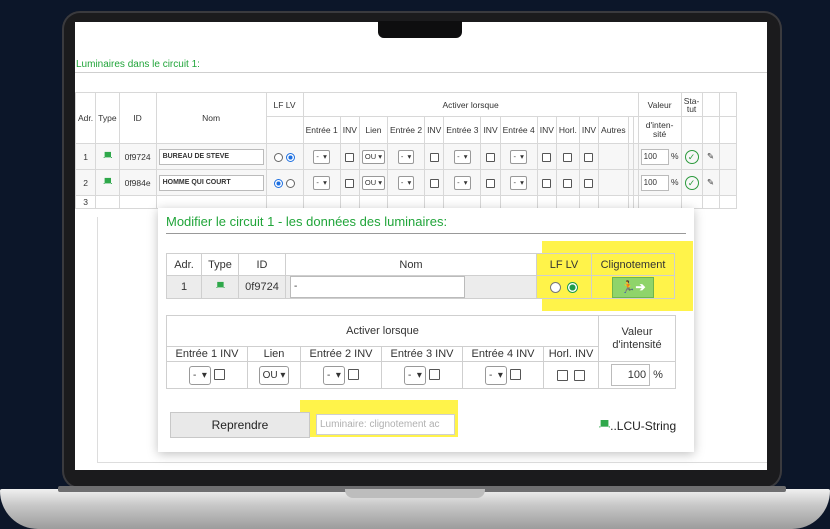  I want to click on entree4-value: -, so click(514, 182).